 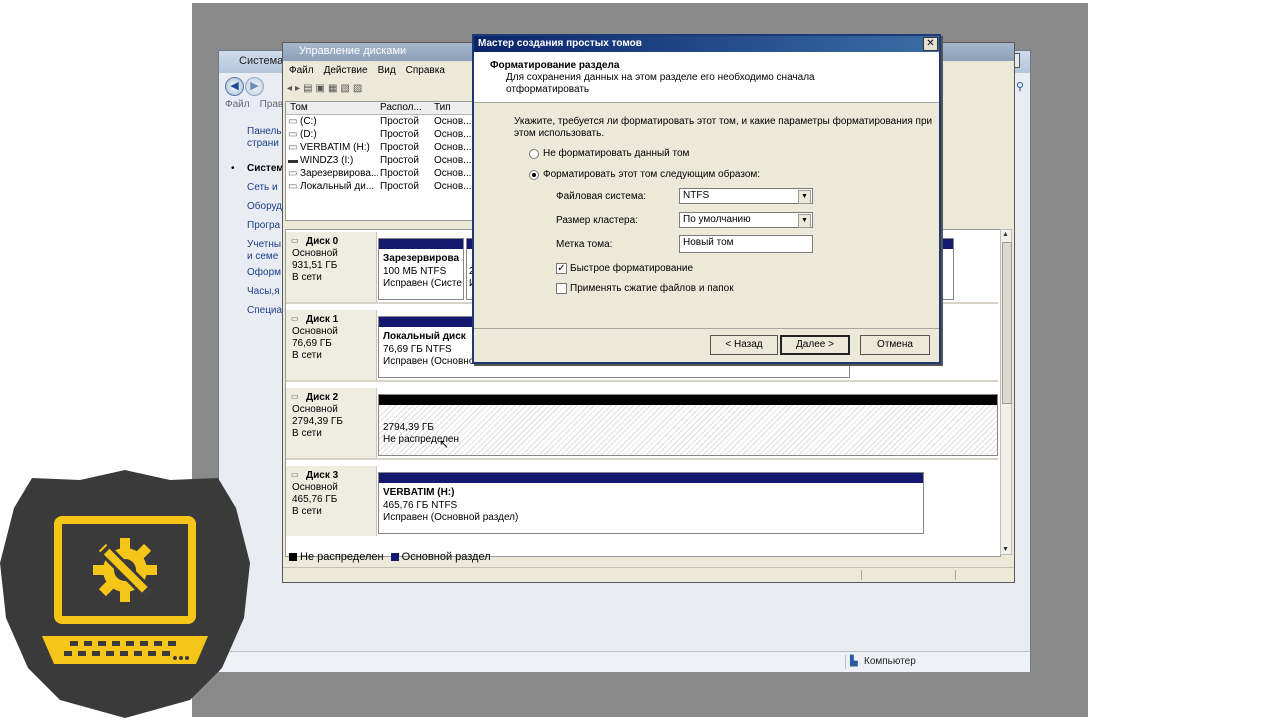 What do you see at coordinates (264, 131) in the screenshot?
I see `sidebar-link: Панель` at bounding box center [264, 131].